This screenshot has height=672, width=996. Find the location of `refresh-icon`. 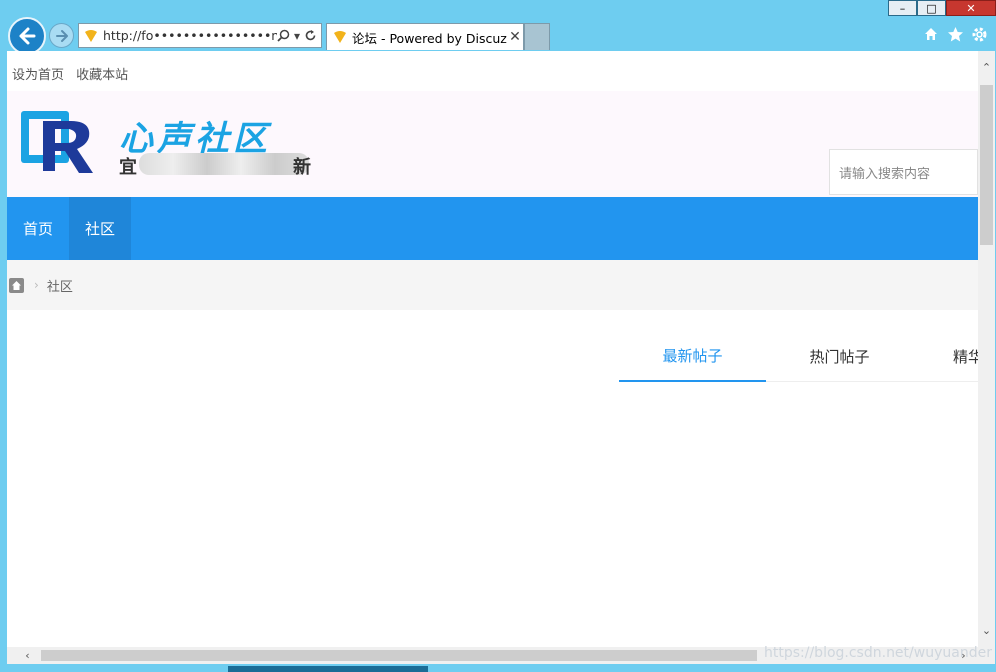

refresh-icon is located at coordinates (310, 35).